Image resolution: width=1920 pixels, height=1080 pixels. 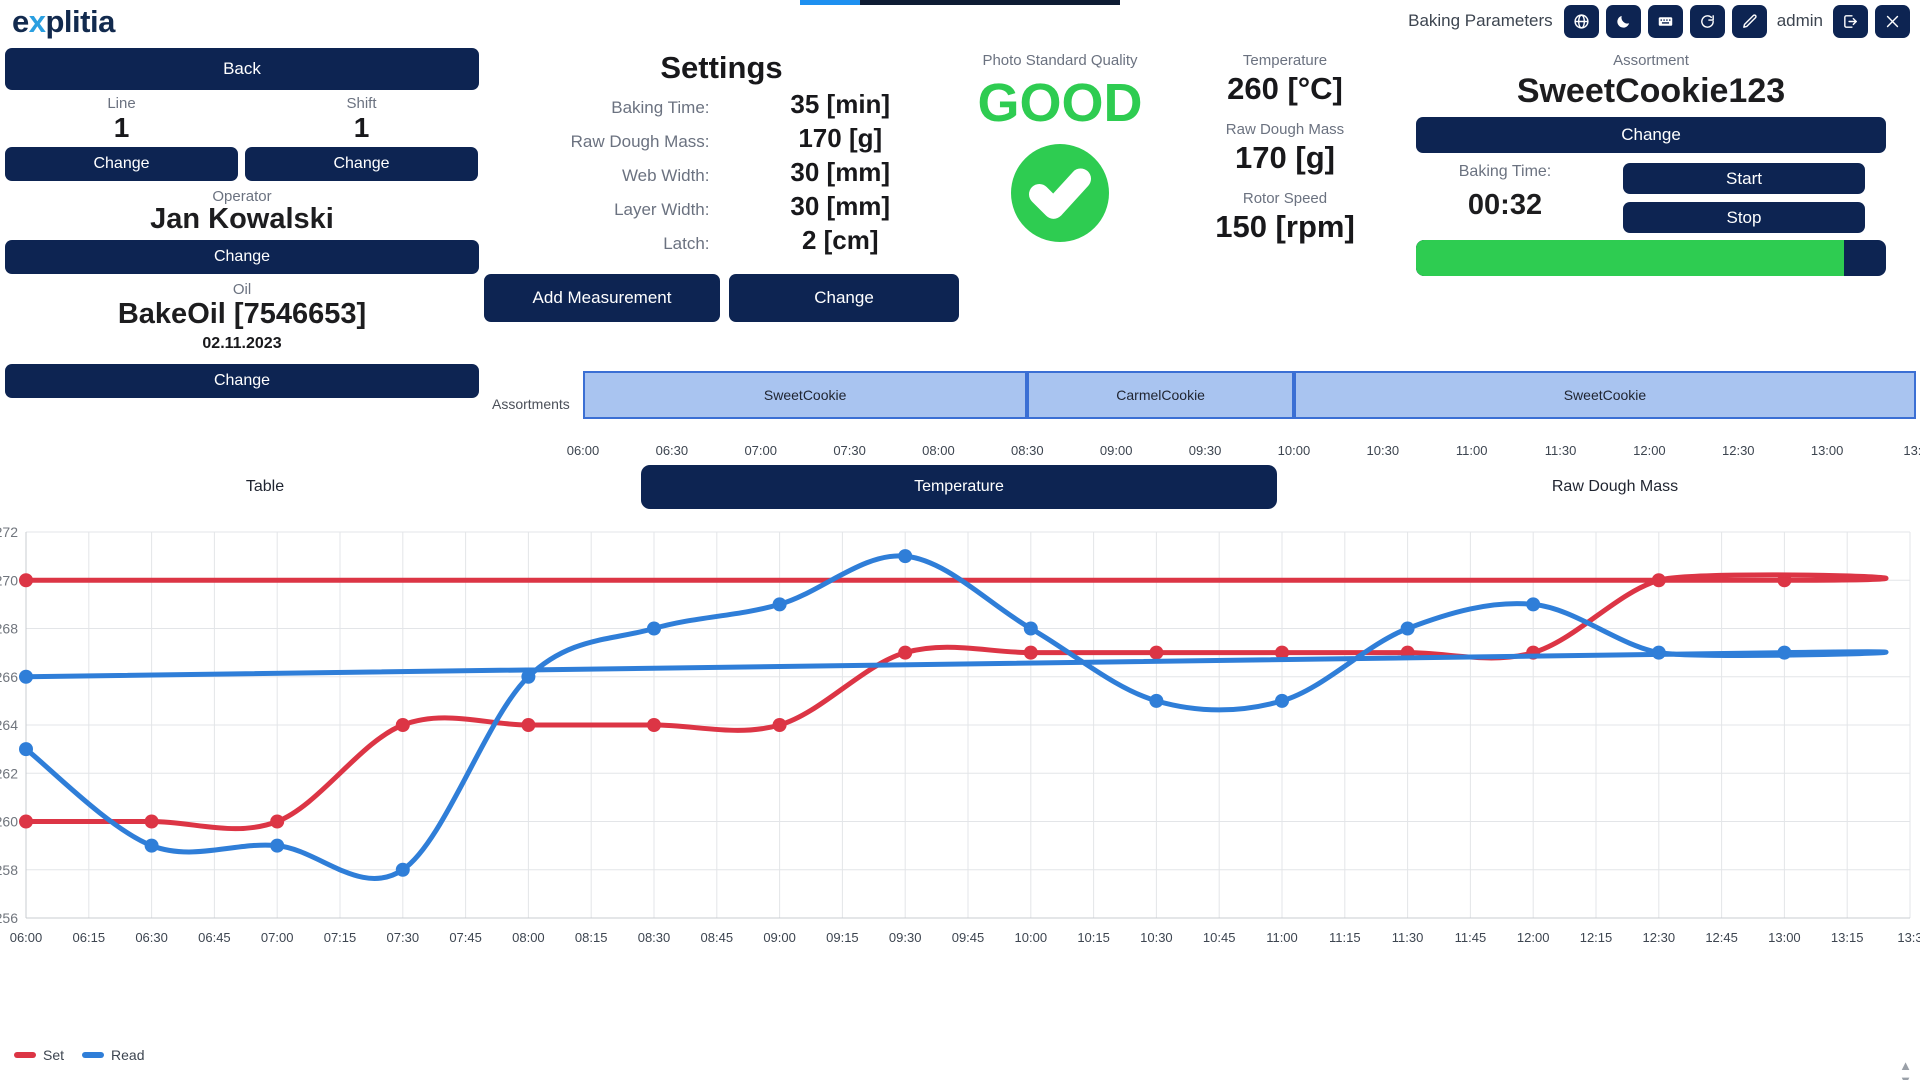 I want to click on chart-x-tick-label: 12:15, so click(x=1596, y=937).